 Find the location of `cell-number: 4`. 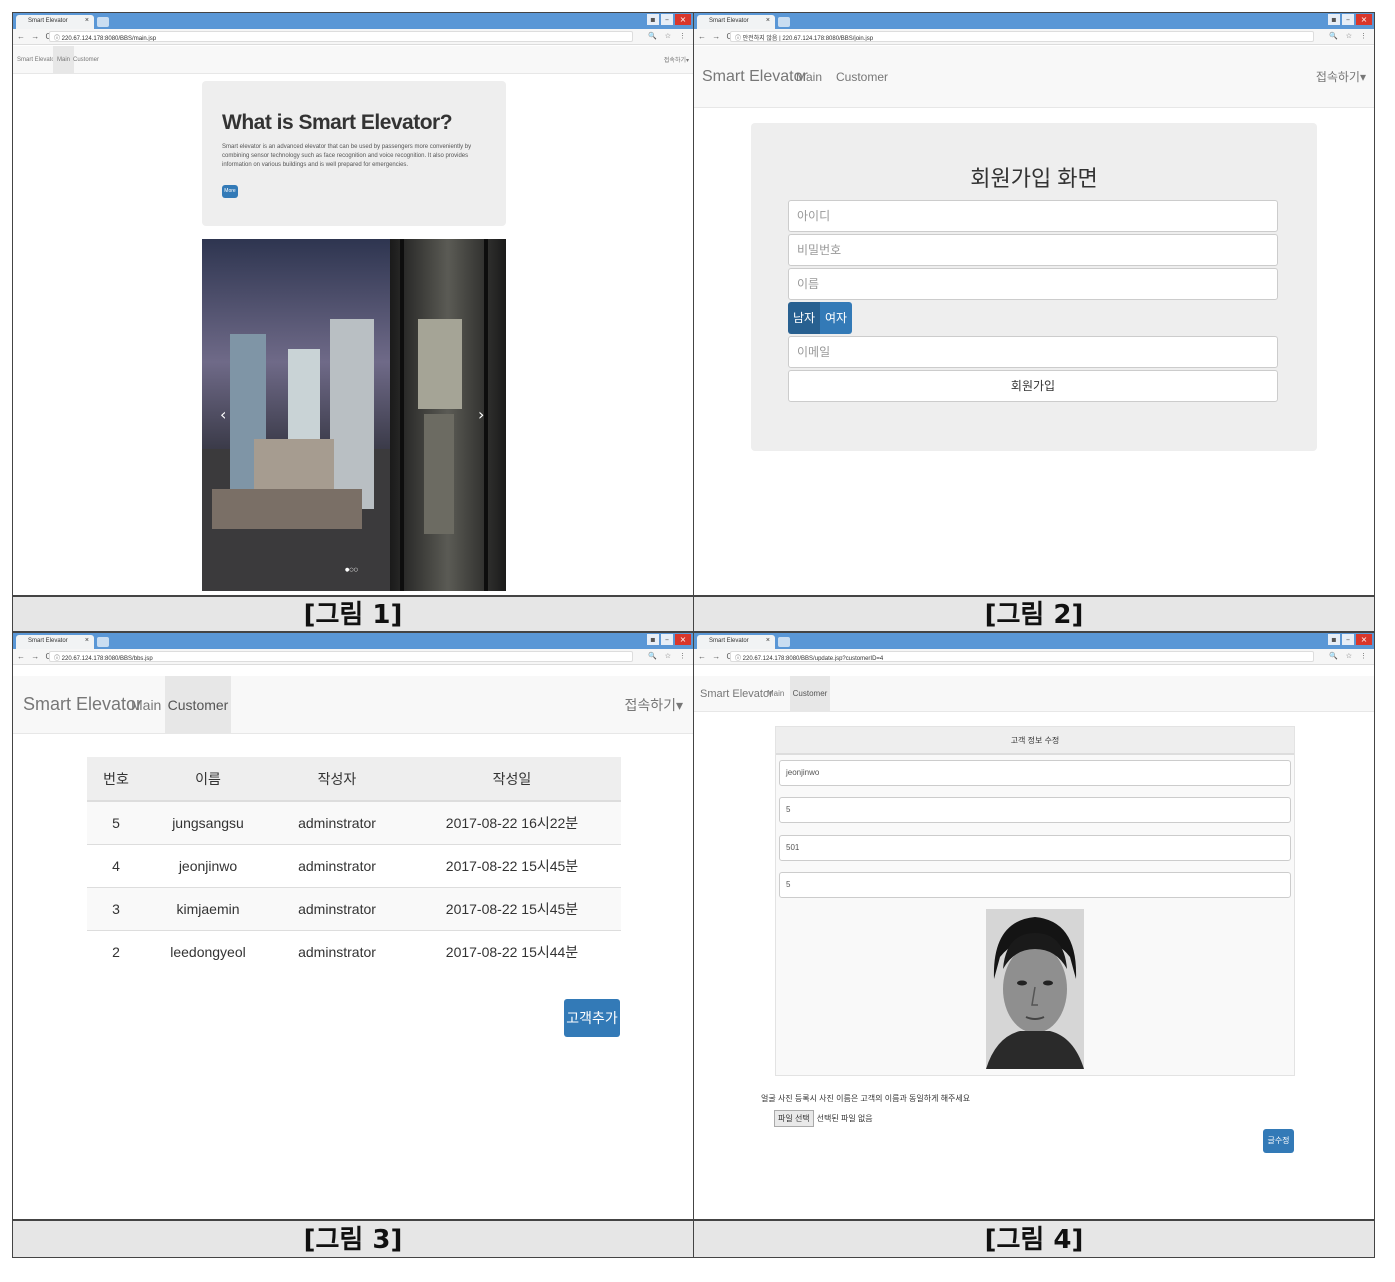

cell-number: 4 is located at coordinates (116, 865).